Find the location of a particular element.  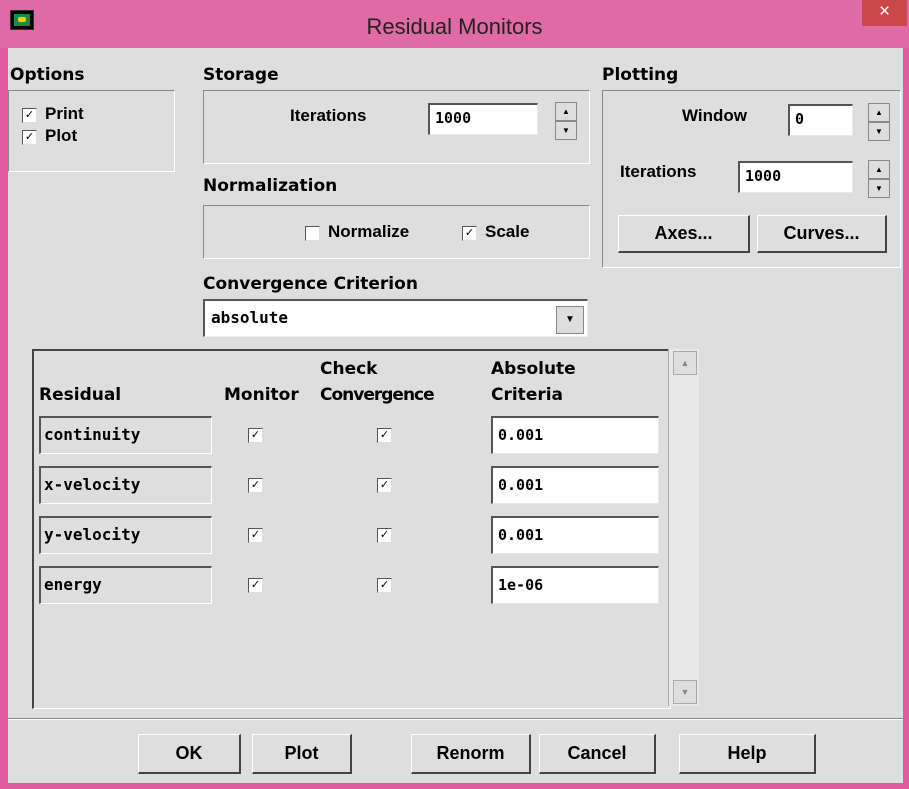

plot-iterations-label: Iterations is located at coordinates (658, 171).